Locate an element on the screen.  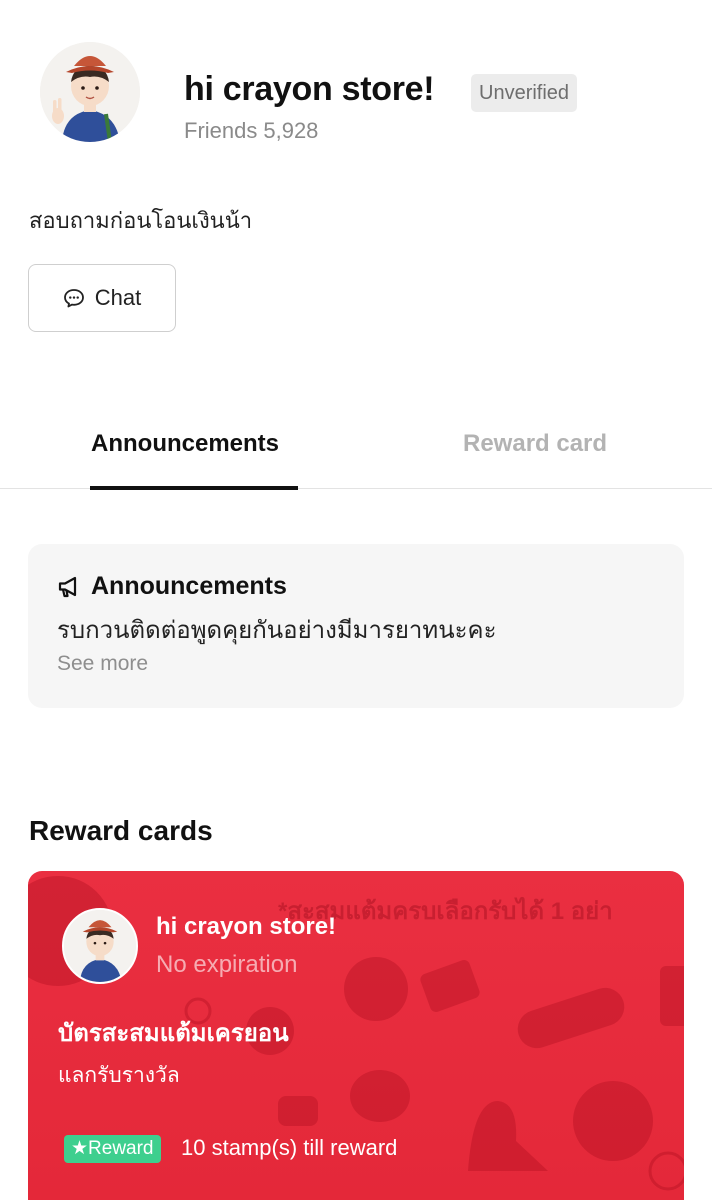
avatar is located at coordinates (90, 92).